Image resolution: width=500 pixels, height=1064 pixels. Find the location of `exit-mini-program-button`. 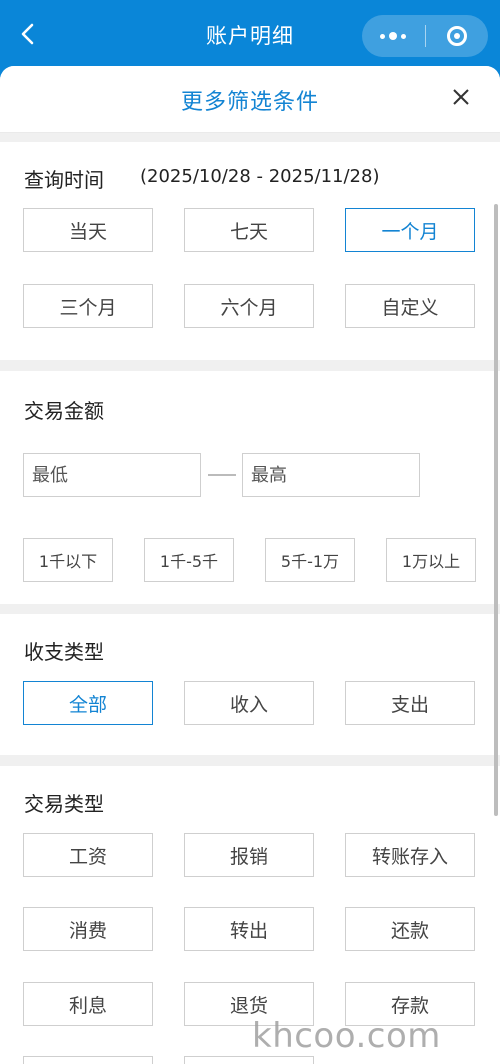

exit-mini-program-button is located at coordinates (457, 36).